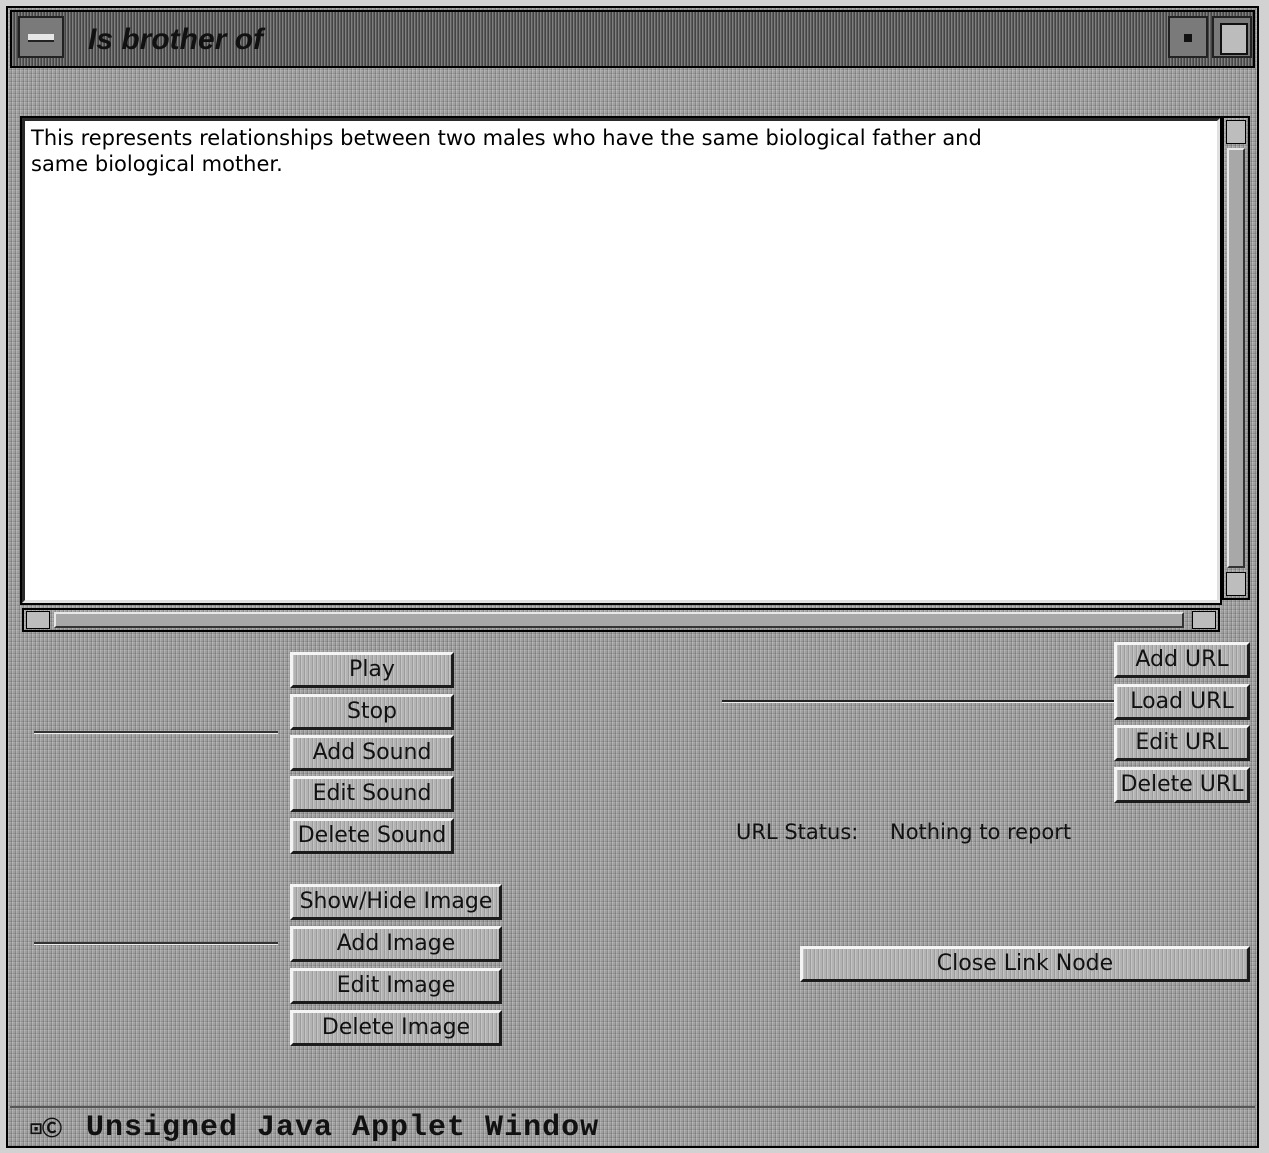 Image resolution: width=1269 pixels, height=1153 pixels. What do you see at coordinates (41, 37) in the screenshot?
I see `window-menu-icon` at bounding box center [41, 37].